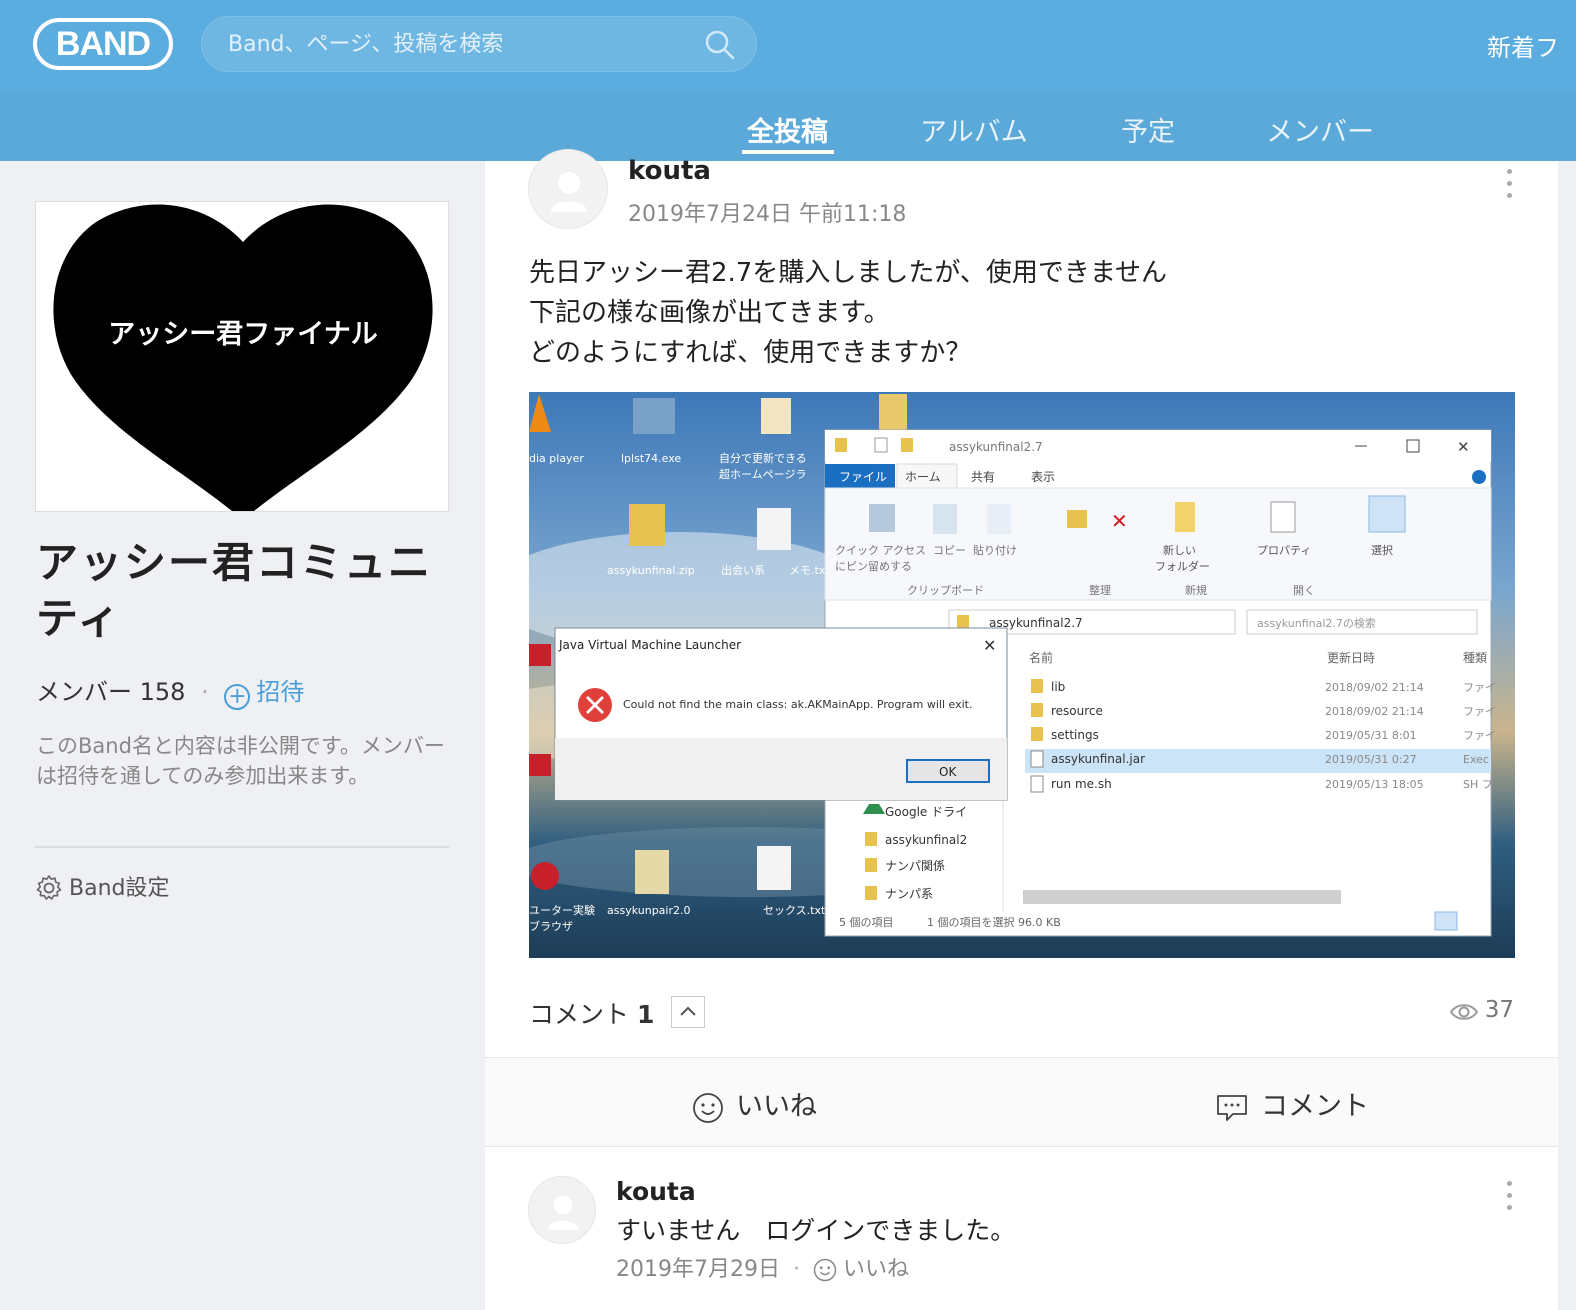 This screenshot has height=1310, width=1576. What do you see at coordinates (1043, 477) in the screenshot?
I see `ribbon-tab: 表示` at bounding box center [1043, 477].